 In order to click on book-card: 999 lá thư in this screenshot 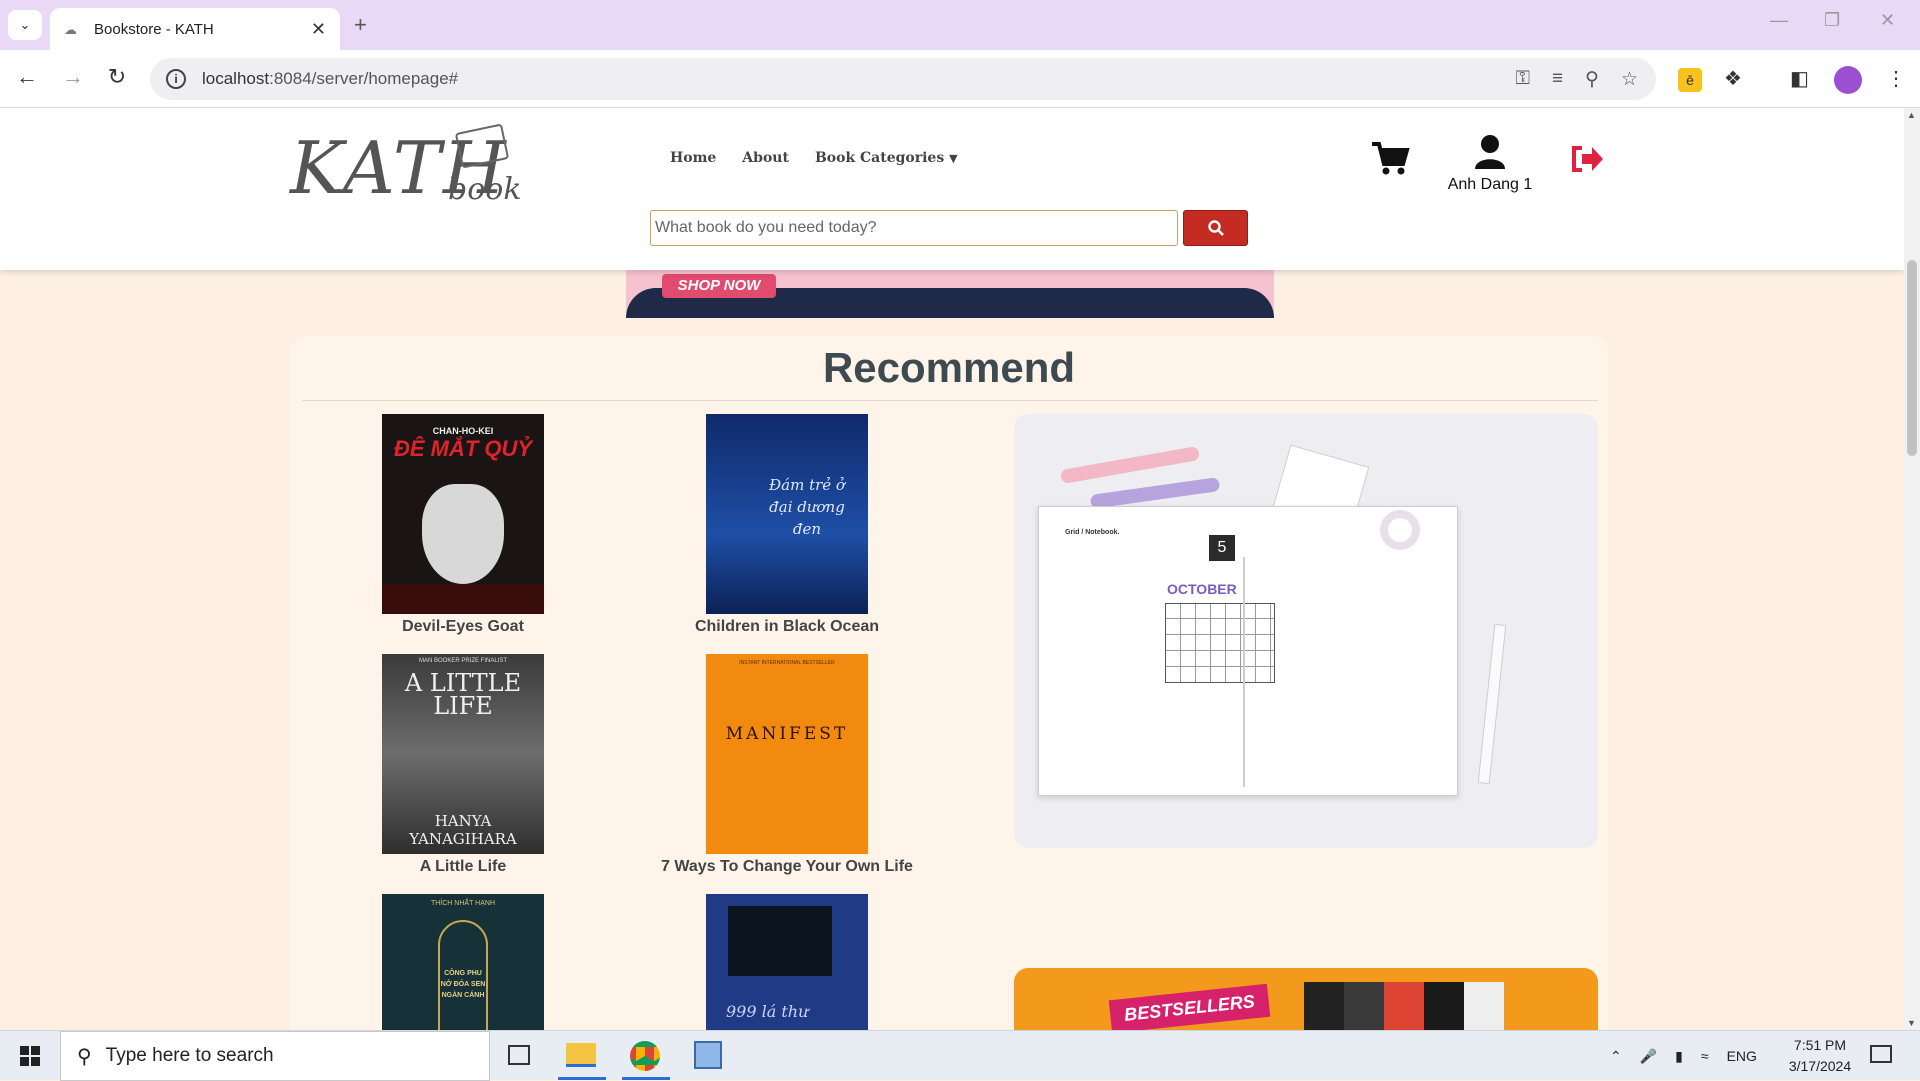, I will do `click(787, 962)`.